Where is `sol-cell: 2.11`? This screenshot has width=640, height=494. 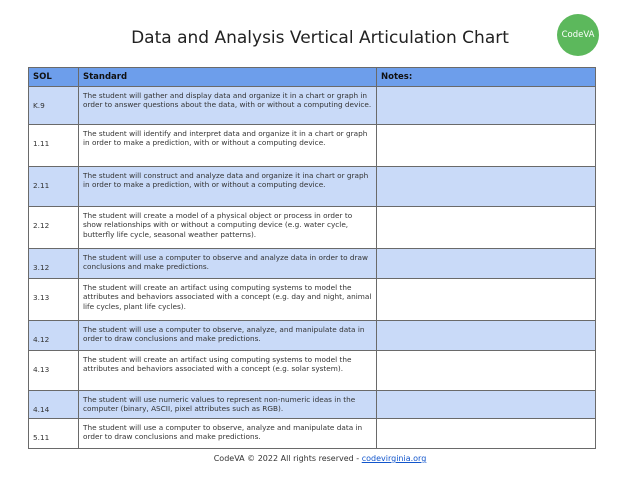
sol-cell: 2.11 is located at coordinates (53, 186).